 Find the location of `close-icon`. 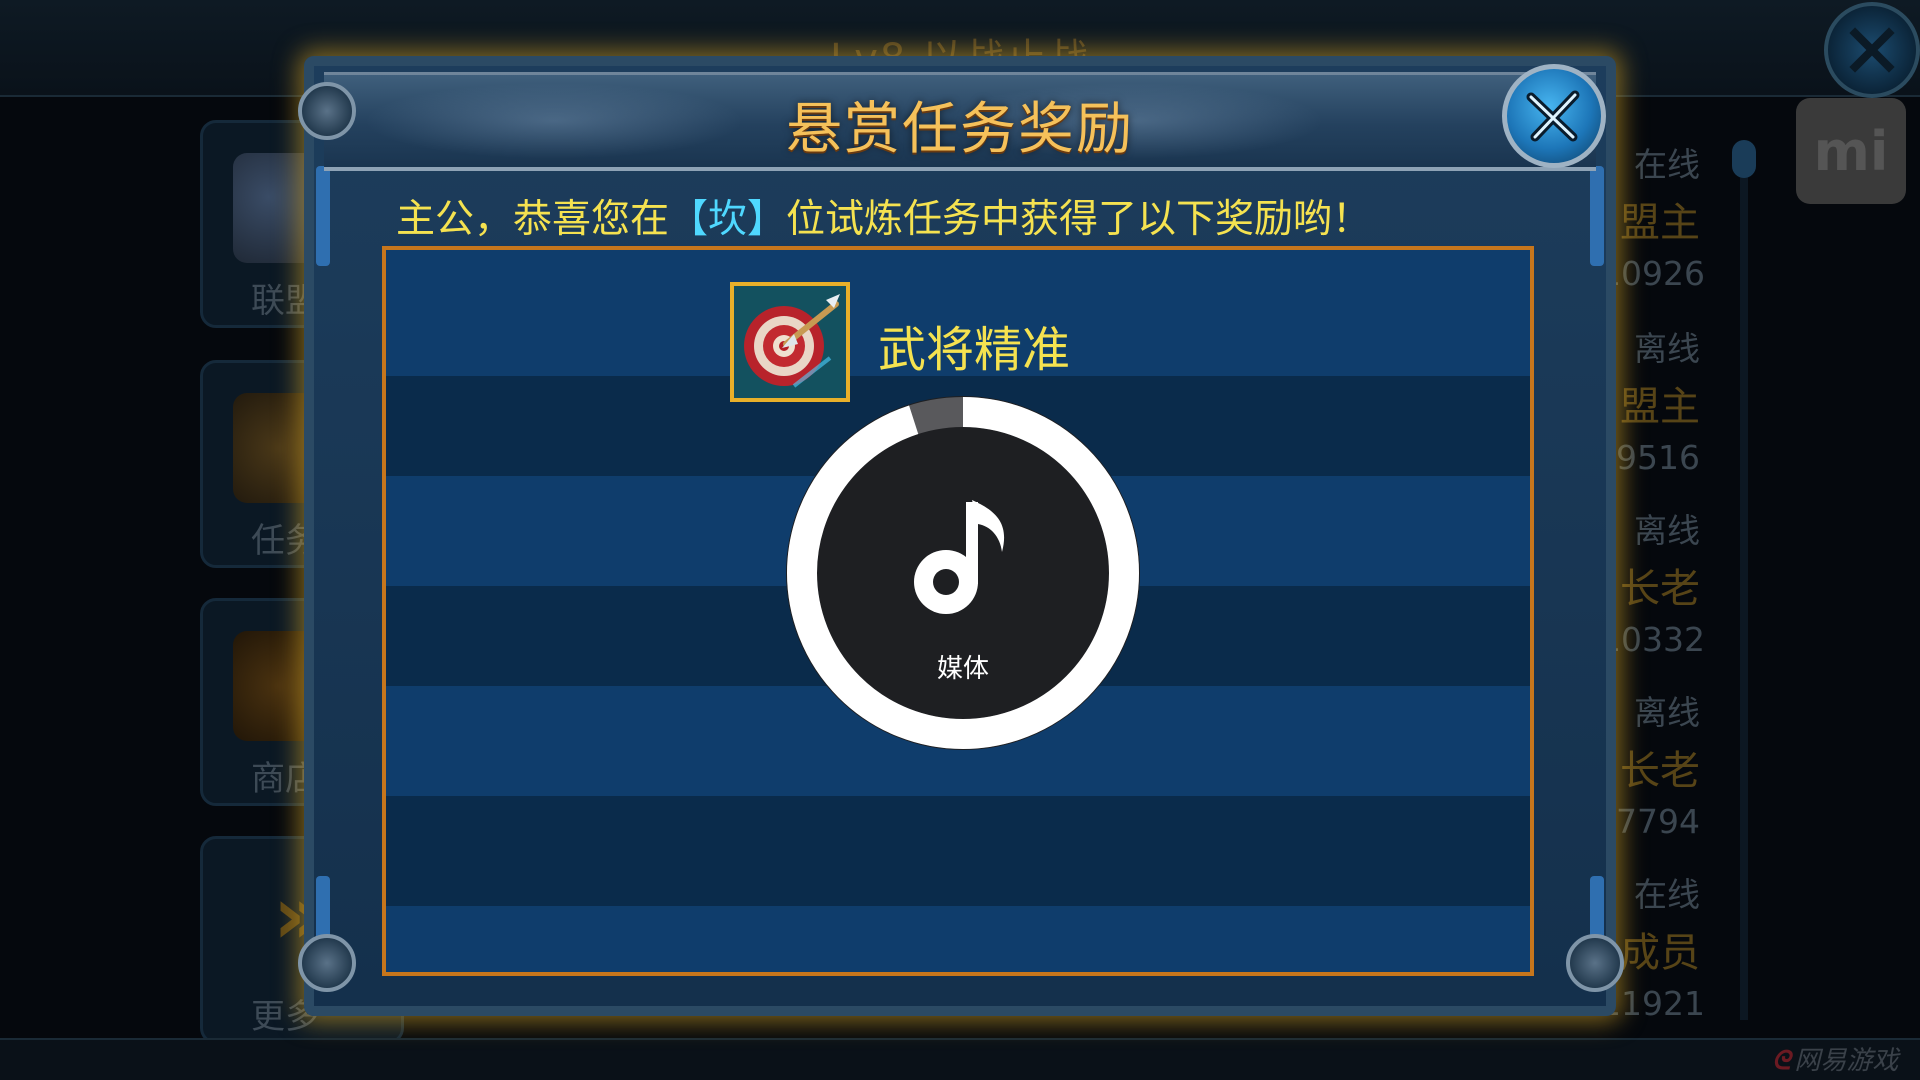

close-icon is located at coordinates (1553, 116).